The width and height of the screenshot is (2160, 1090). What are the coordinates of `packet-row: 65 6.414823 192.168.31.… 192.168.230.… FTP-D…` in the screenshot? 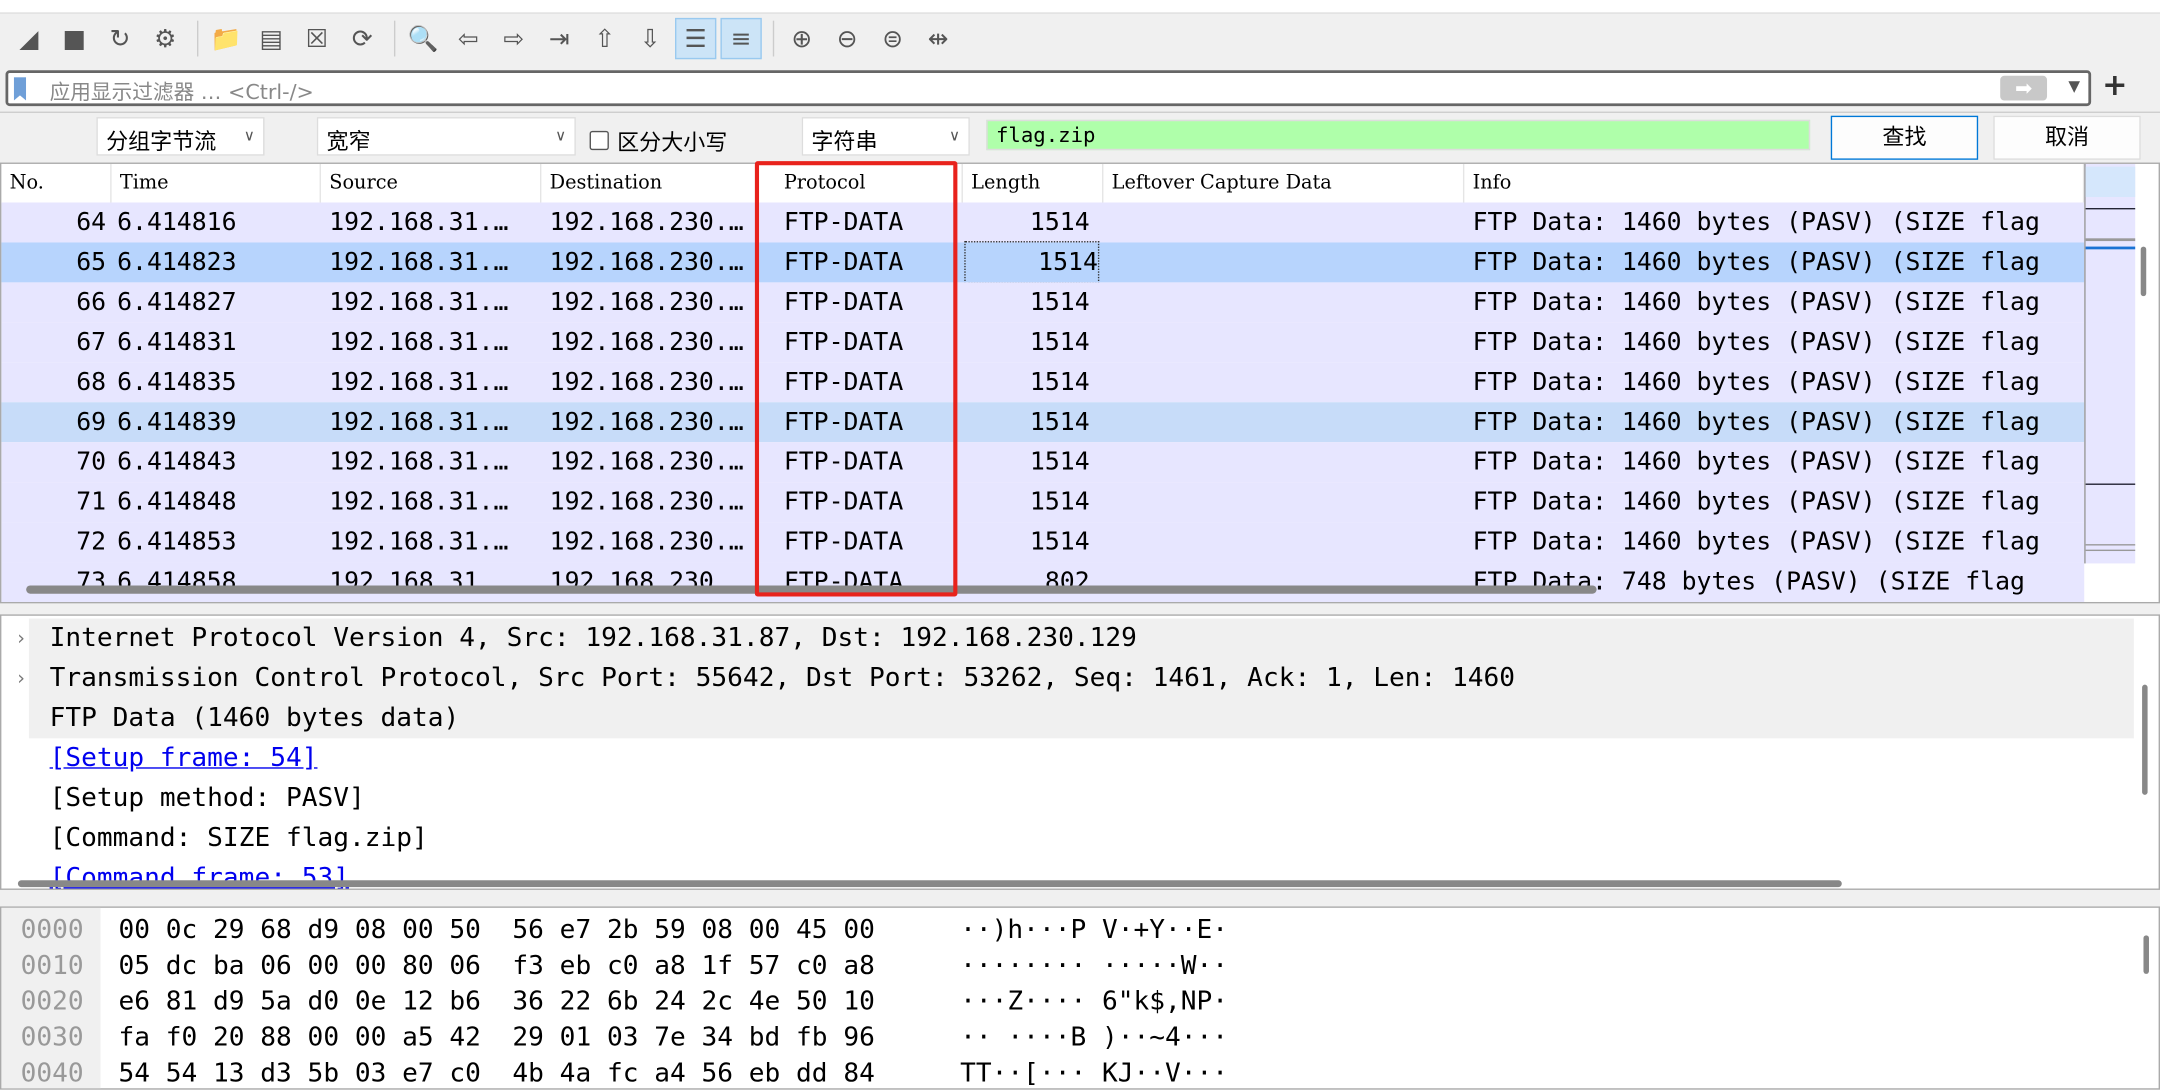 It's located at (1043, 262).